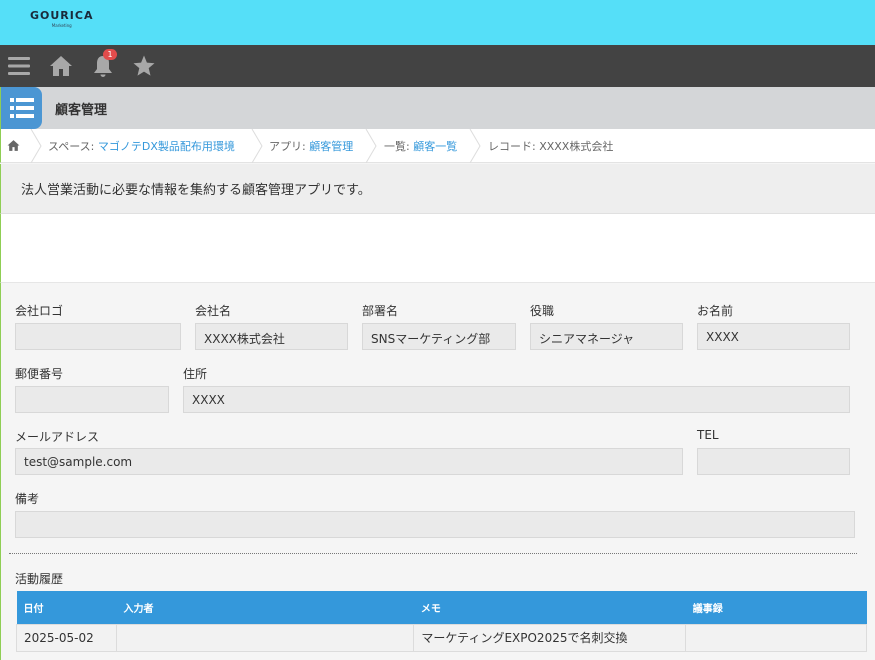 This screenshot has height=660, width=875. I want to click on notes-label: 備考, so click(27, 499).